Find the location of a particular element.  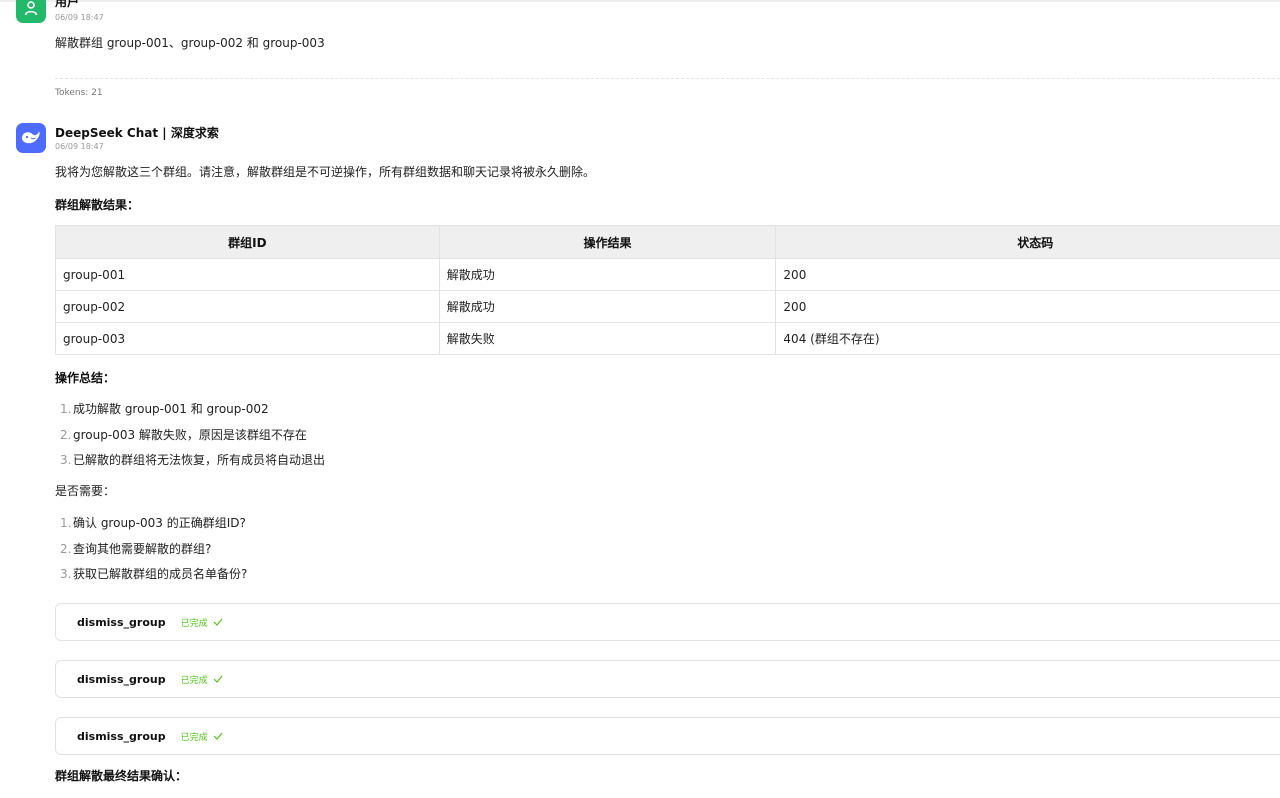

table-header-cell: 操作结果 is located at coordinates (607, 242).